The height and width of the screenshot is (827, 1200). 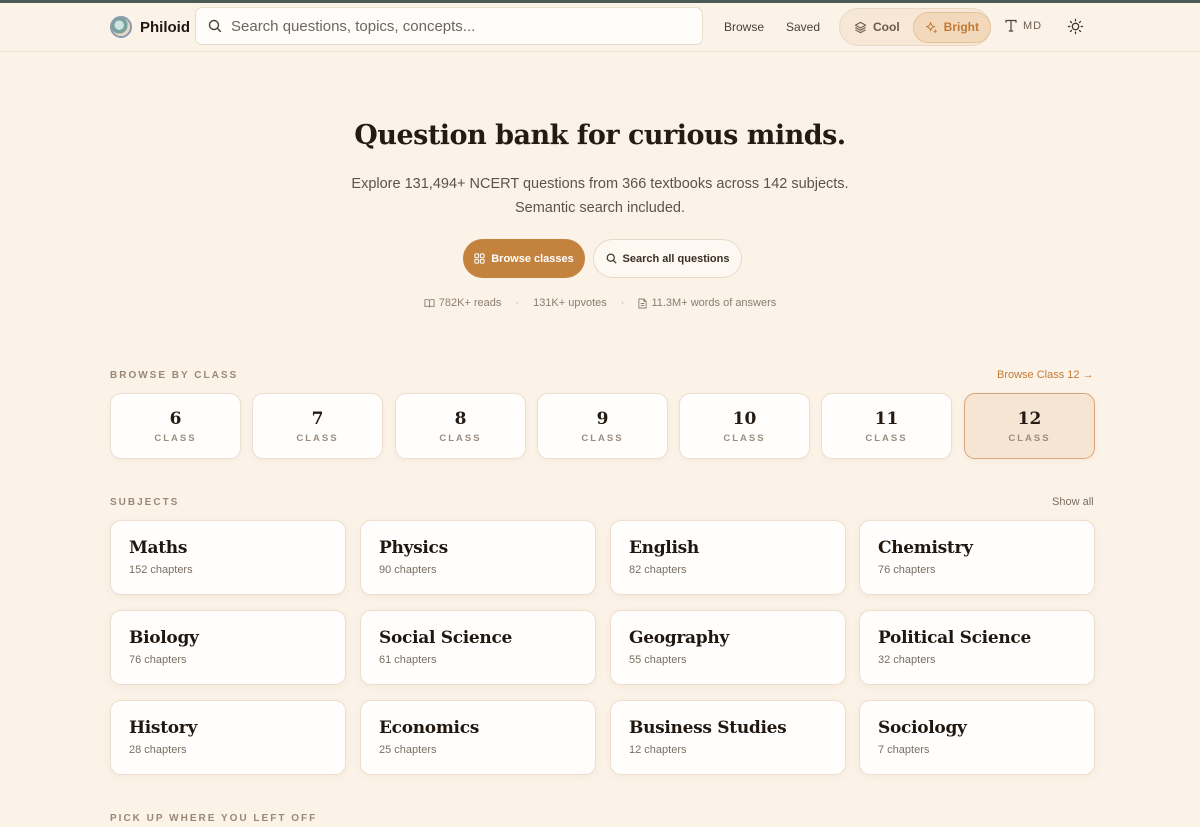 I want to click on subject-card-physics: Physics 90 chapters, so click(x=478, y=557).